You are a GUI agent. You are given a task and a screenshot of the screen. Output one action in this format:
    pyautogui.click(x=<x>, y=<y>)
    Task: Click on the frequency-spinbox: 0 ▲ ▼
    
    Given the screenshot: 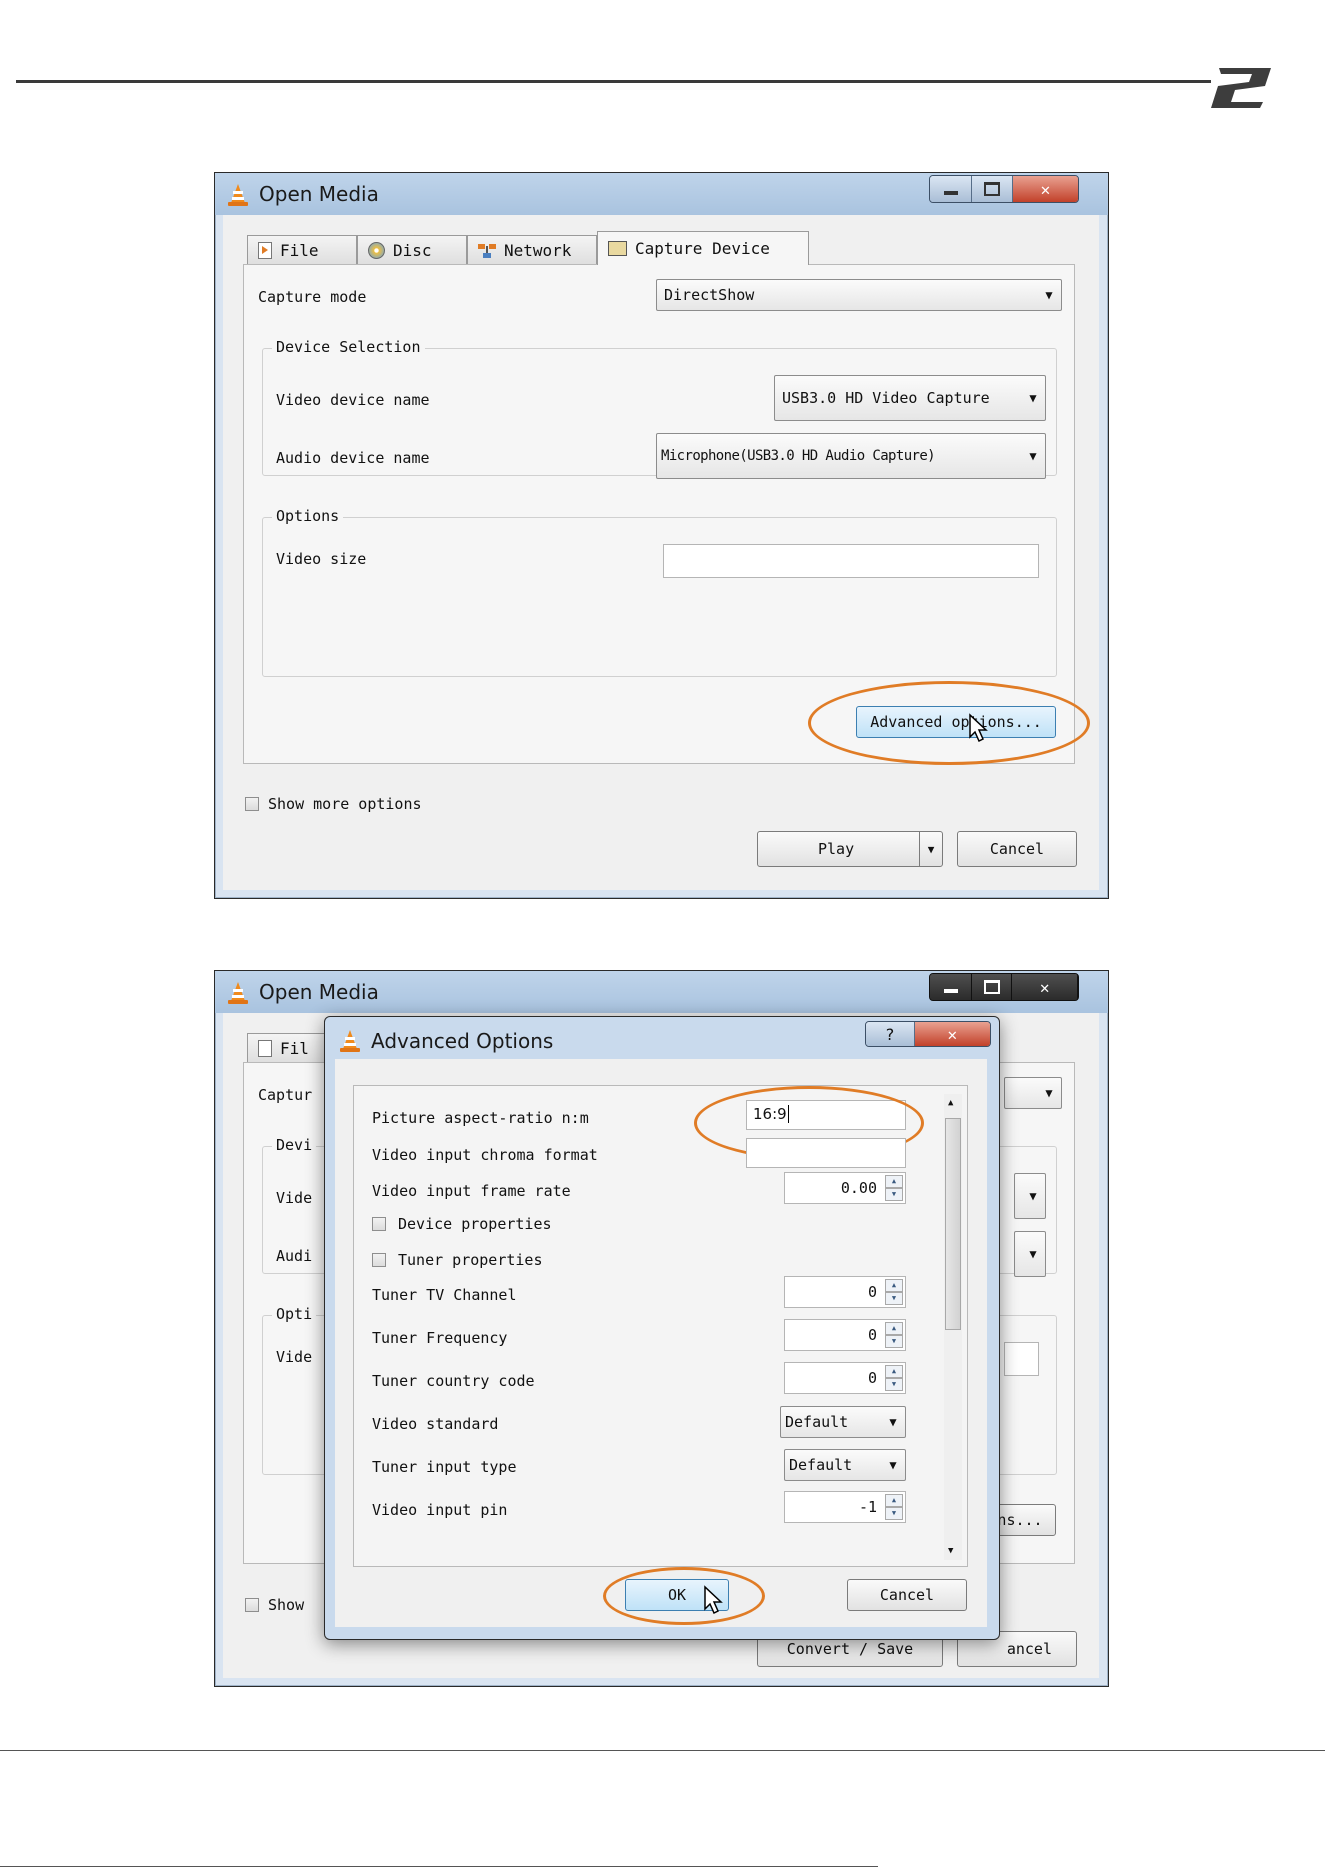 What is the action you would take?
    pyautogui.click(x=845, y=1335)
    